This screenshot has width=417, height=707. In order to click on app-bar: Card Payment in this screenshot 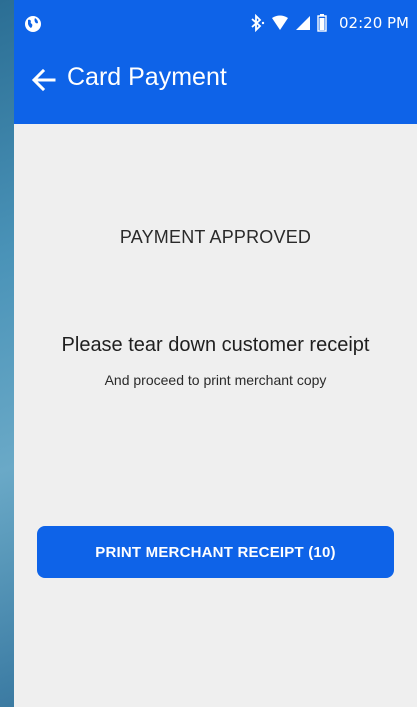, I will do `click(215, 85)`.